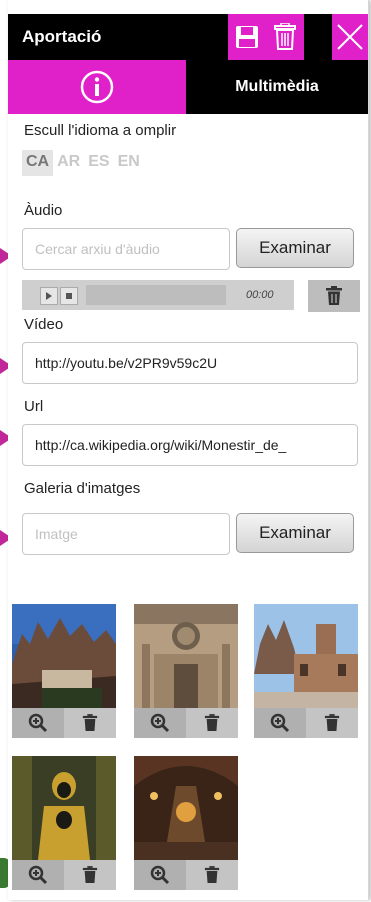 This screenshot has height=902, width=371. I want to click on close-button, so click(350, 37).